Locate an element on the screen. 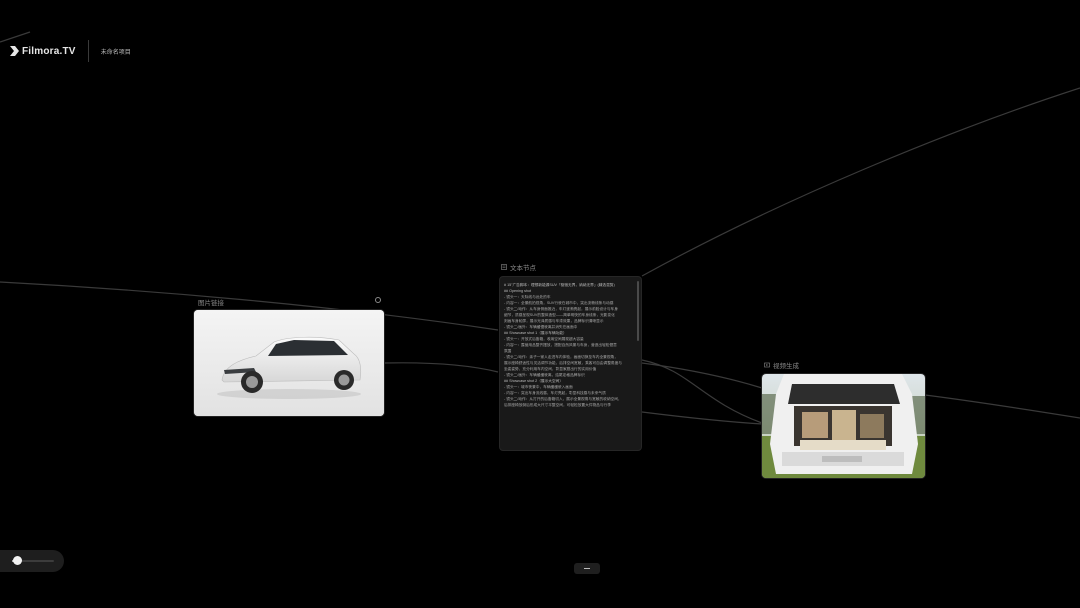  project-name: 未命名项目 is located at coordinates (116, 51).